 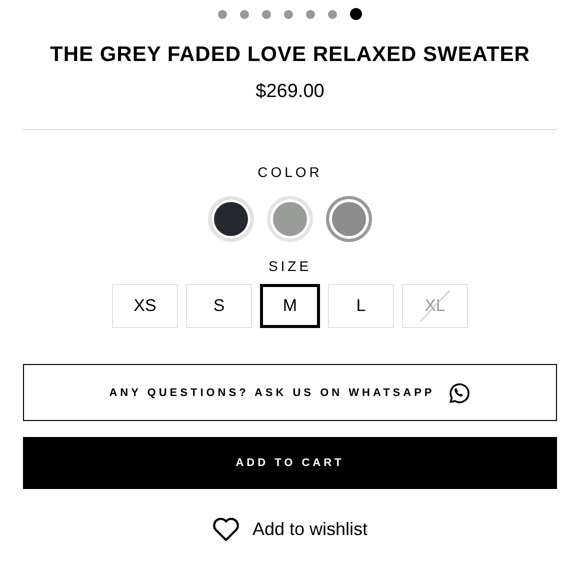 What do you see at coordinates (290, 92) in the screenshot?
I see `product-price: $269.00` at bounding box center [290, 92].